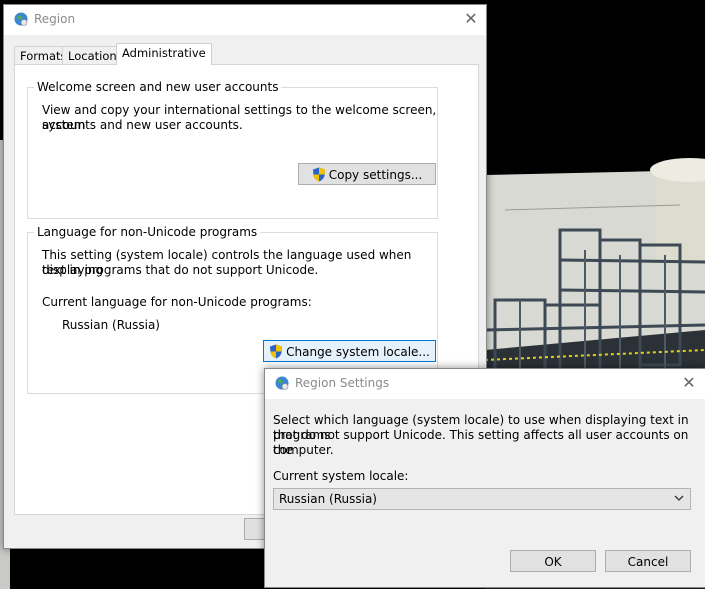 Image resolution: width=705 pixels, height=589 pixels. What do you see at coordinates (485, 384) in the screenshot?
I see `region-settings-titlebar: Region Settings ✕` at bounding box center [485, 384].